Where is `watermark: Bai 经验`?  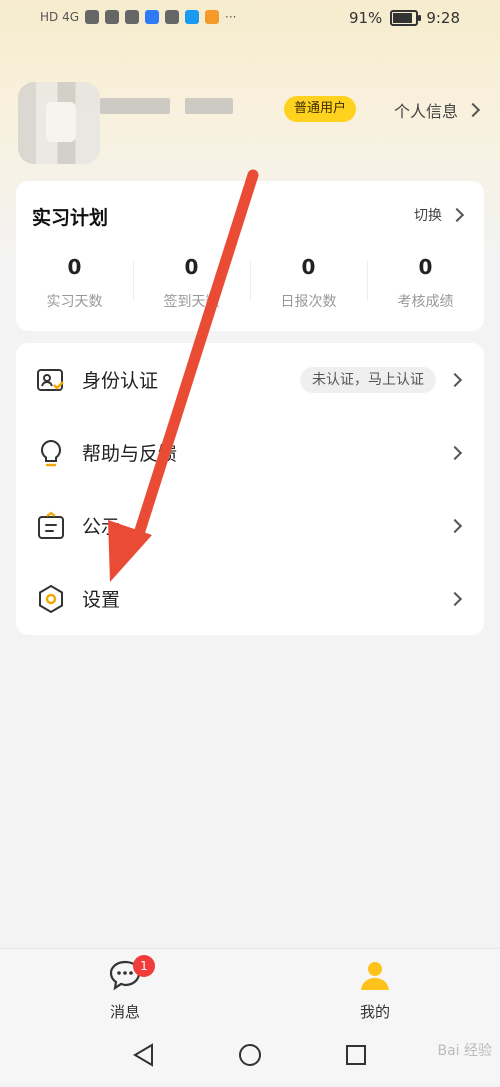 watermark: Bai 经验 is located at coordinates (464, 1051).